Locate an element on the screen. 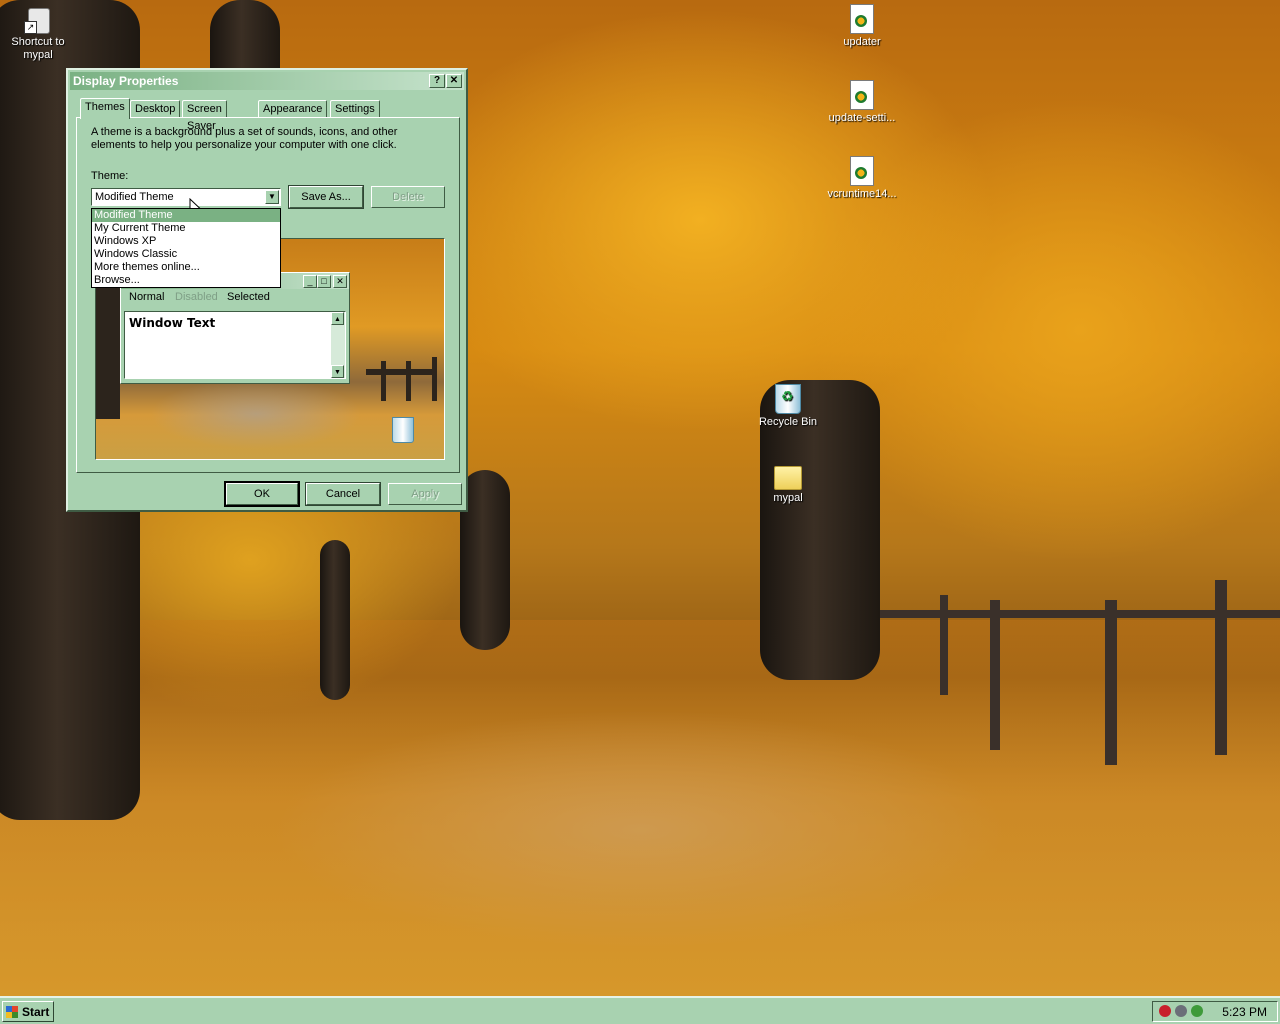  desktop-icon-recycle-bin: Recycle Bin is located at coordinates (788, 406).